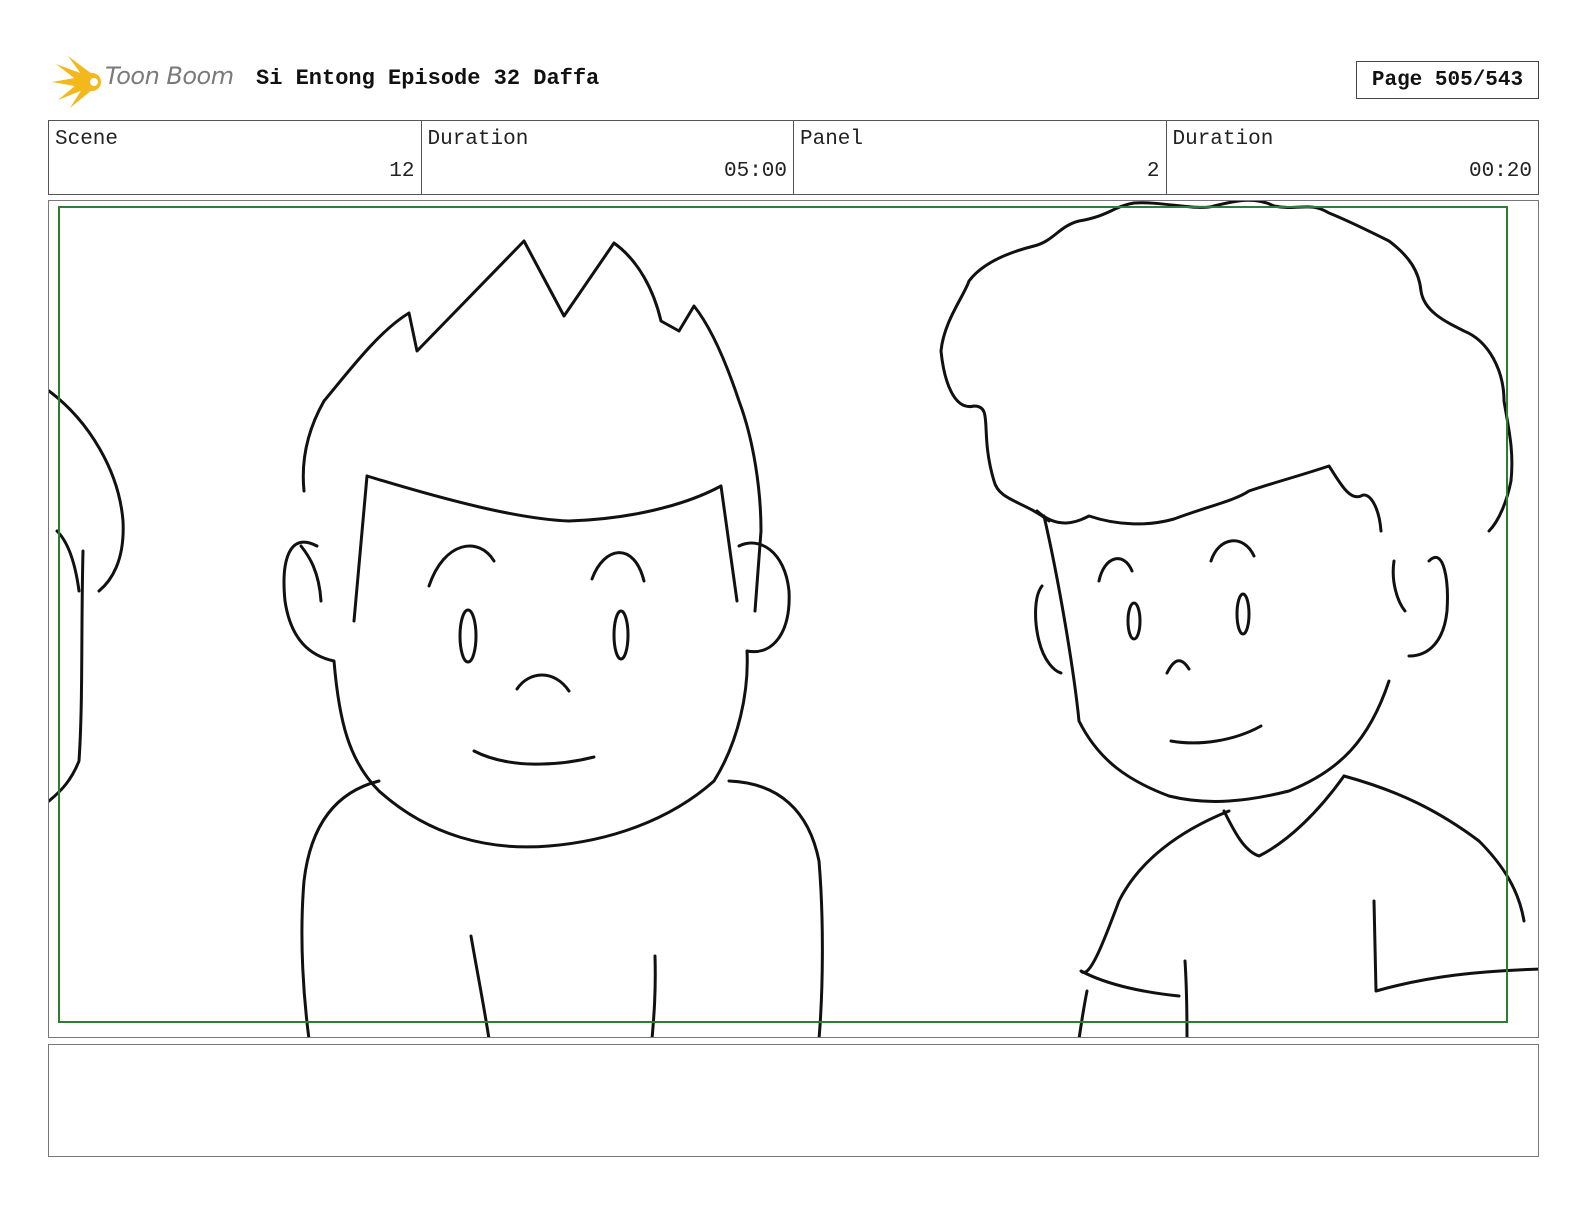 This screenshot has width=1584, height=1224. Describe the element at coordinates (980, 157) in the screenshot. I see `panel-cell: Panel 2` at that location.